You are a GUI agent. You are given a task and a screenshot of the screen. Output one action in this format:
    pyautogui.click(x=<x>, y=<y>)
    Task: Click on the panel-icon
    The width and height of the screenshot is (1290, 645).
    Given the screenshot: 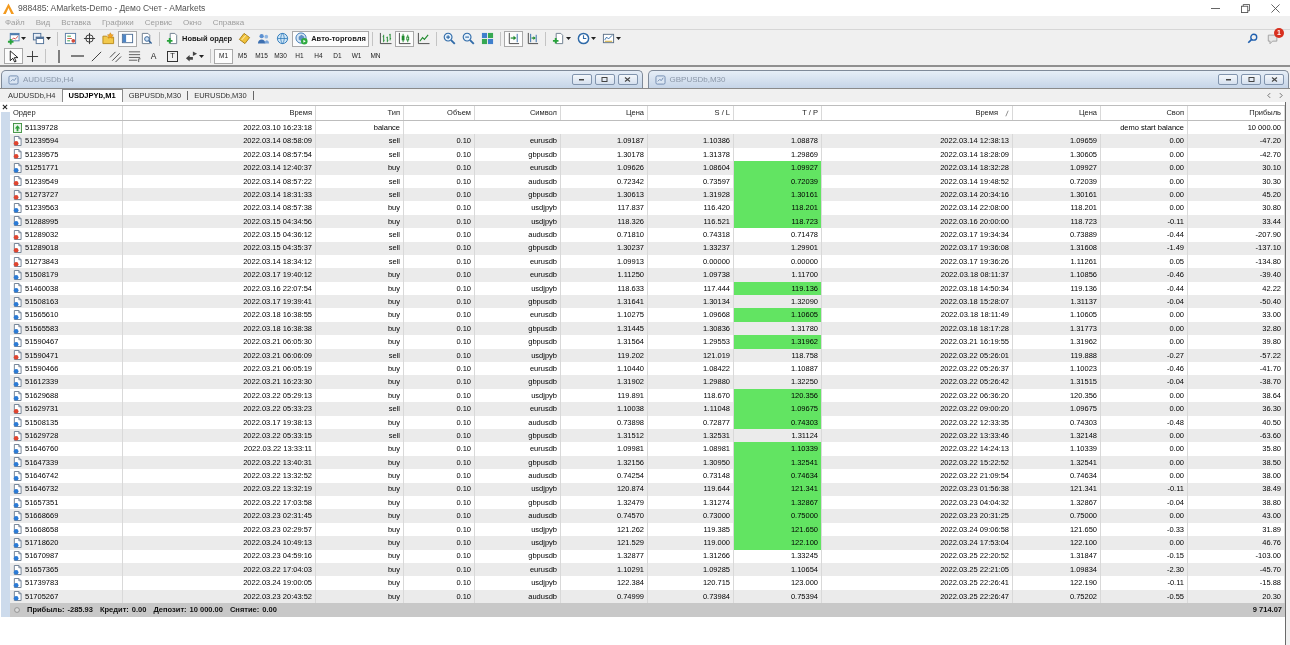 What is the action you would take?
    pyautogui.click(x=127, y=38)
    